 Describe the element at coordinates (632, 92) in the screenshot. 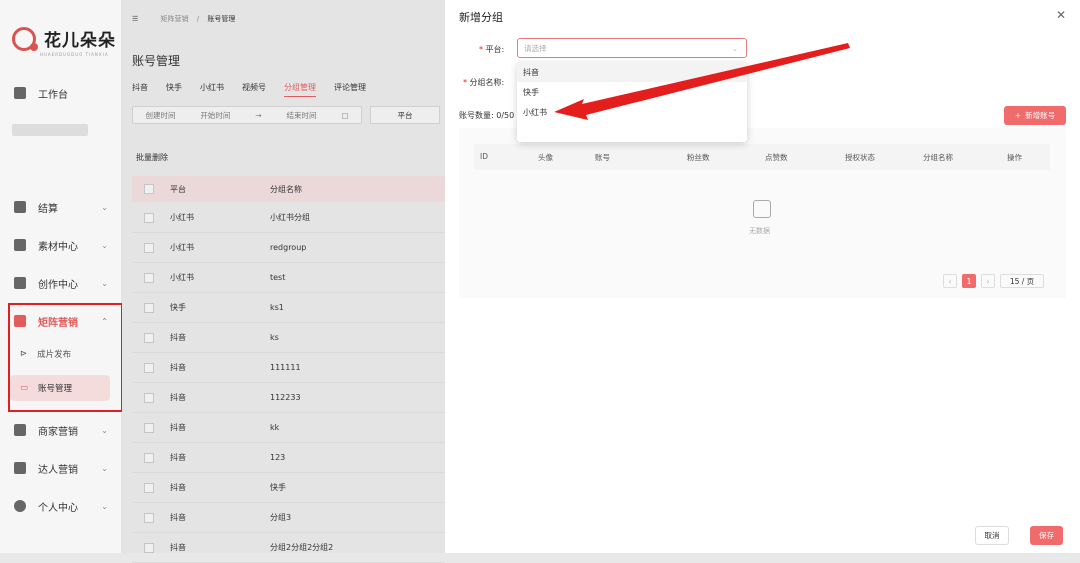

I see `option-kuaishou: 快手` at that location.